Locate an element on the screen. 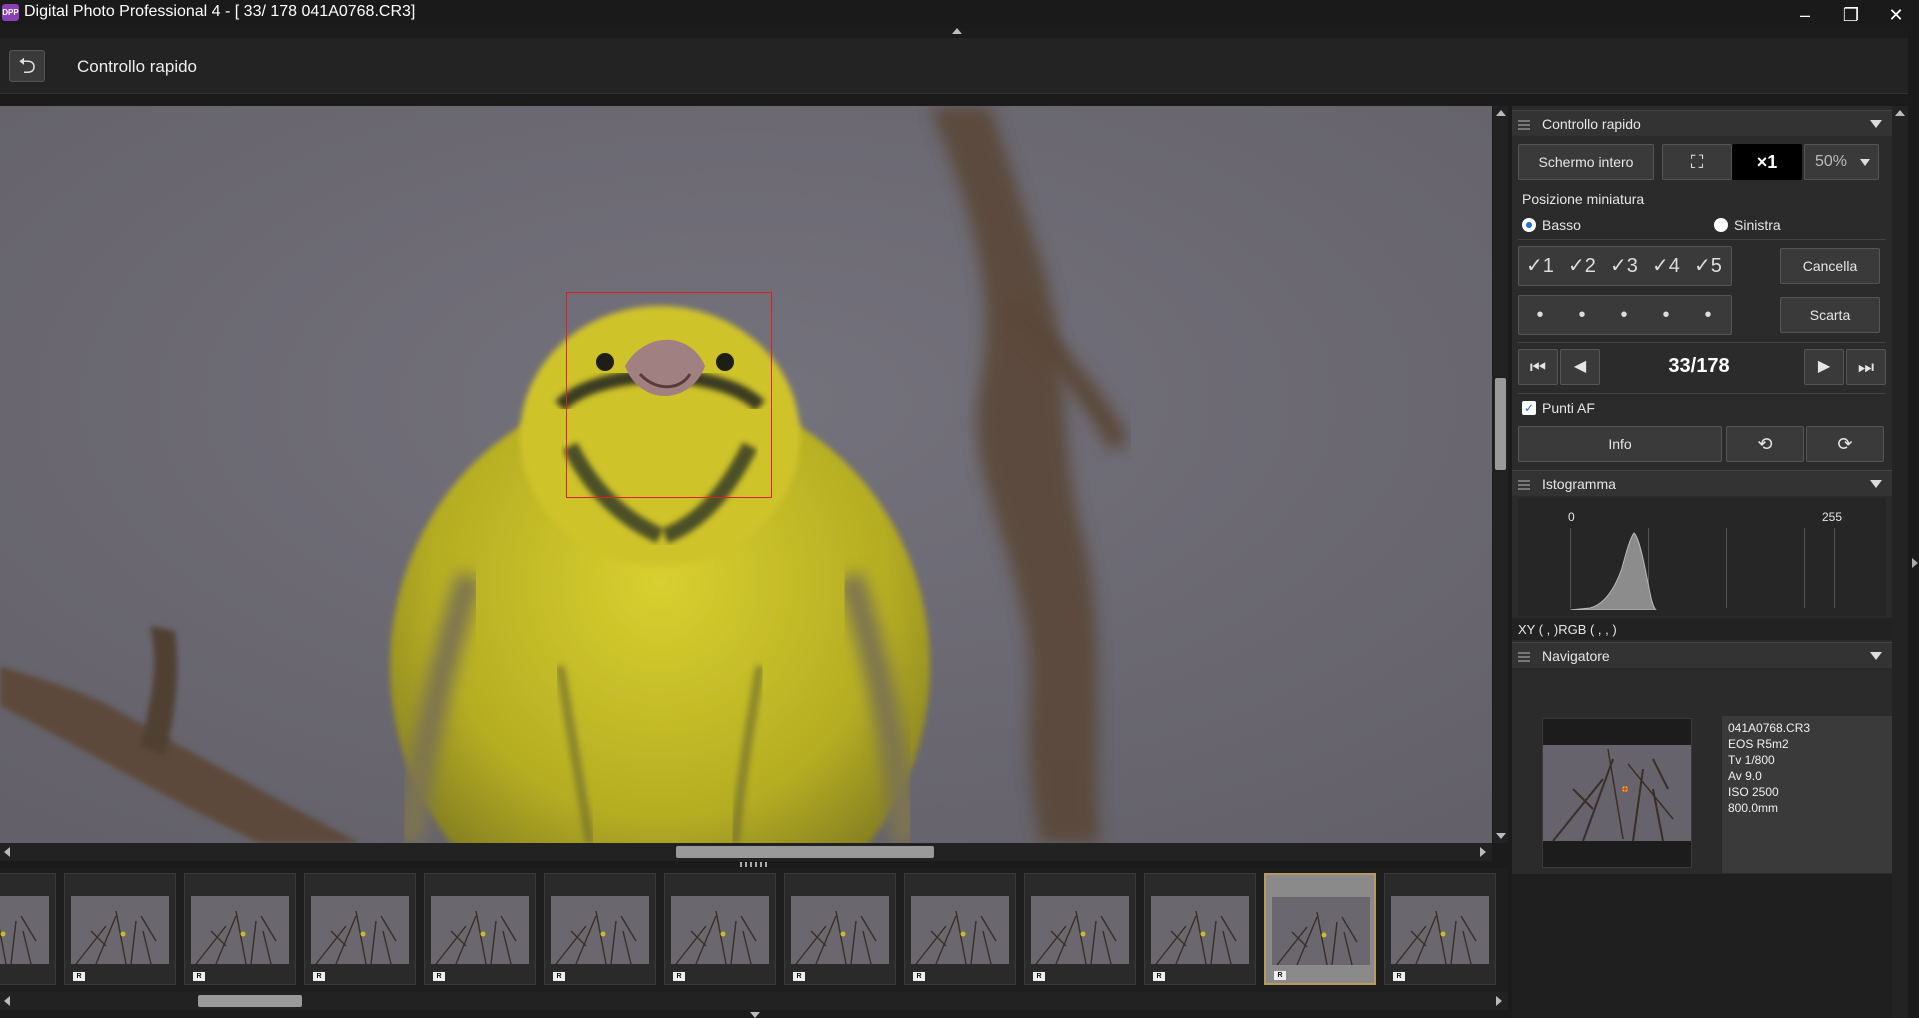 The height and width of the screenshot is (1018, 1919). rating-2-button: ✓2 is located at coordinates (1582, 266).